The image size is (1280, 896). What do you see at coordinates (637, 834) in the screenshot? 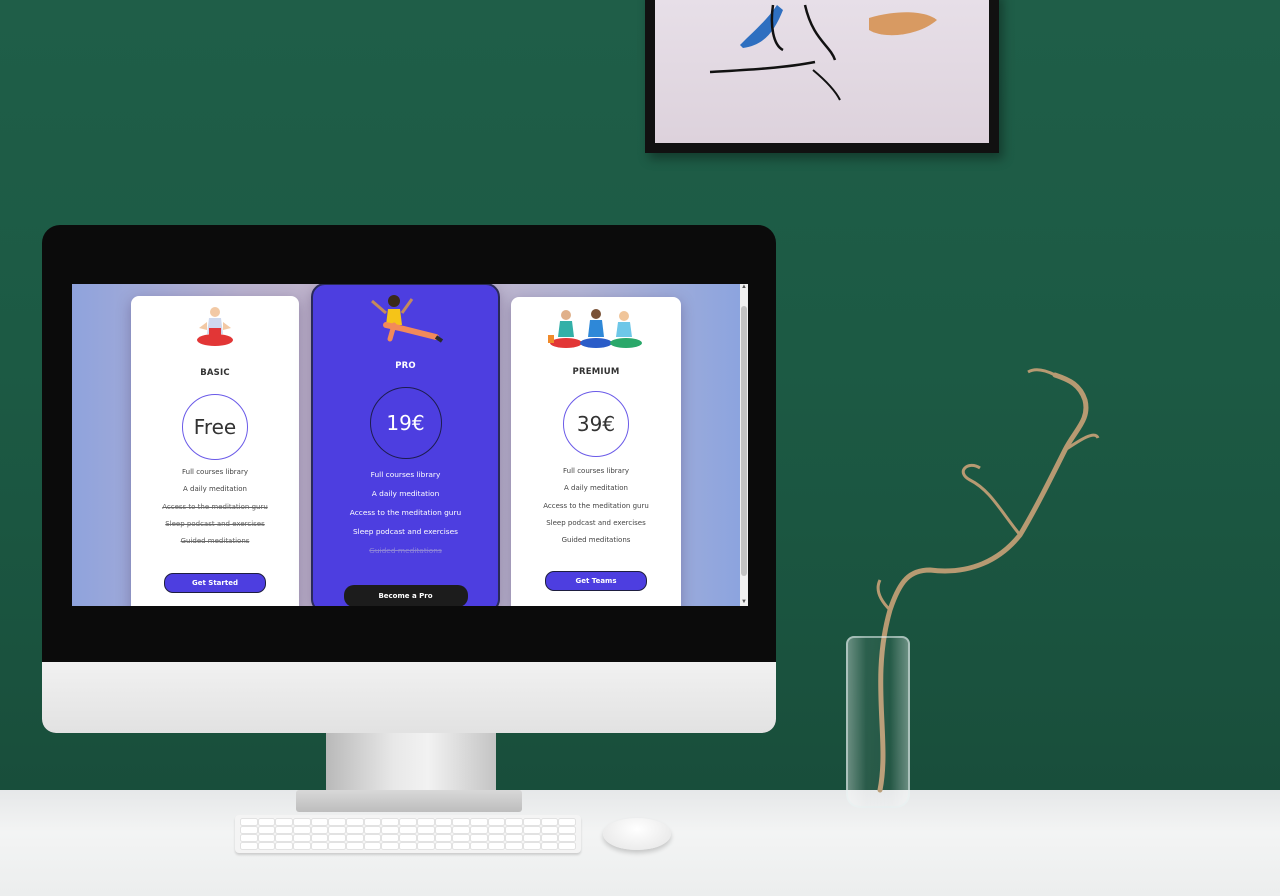
I see `mouse` at bounding box center [637, 834].